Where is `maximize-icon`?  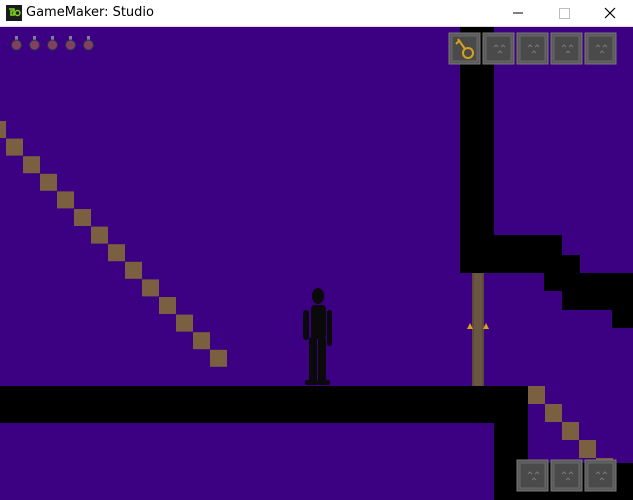 maximize-icon is located at coordinates (564, 13).